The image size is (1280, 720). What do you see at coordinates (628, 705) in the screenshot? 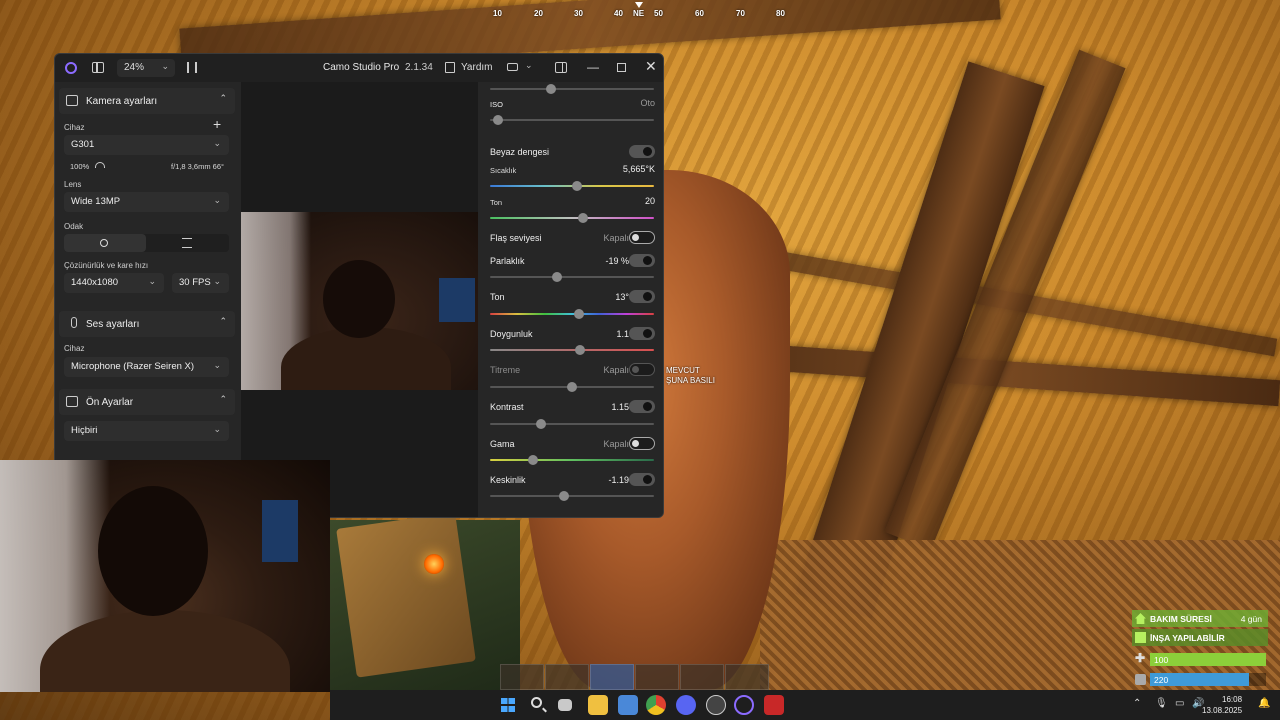
I see `store-icon` at bounding box center [628, 705].